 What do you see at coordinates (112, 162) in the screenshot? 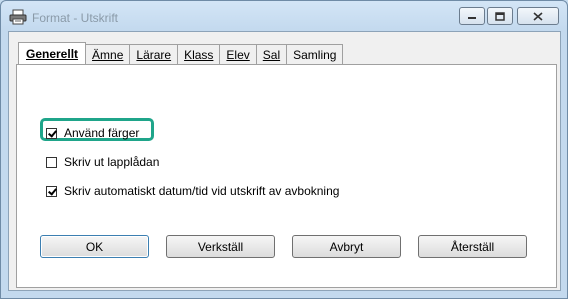
I see `option-label: Skriv ut lapplådan` at bounding box center [112, 162].